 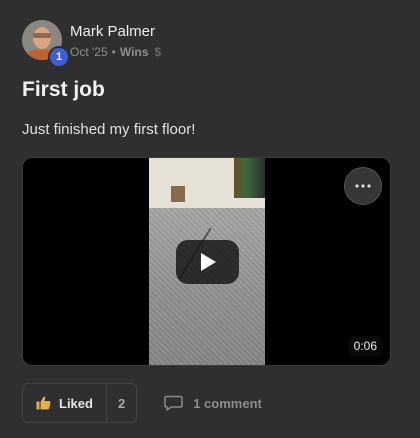 What do you see at coordinates (173, 403) in the screenshot?
I see `comment-icon` at bounding box center [173, 403].